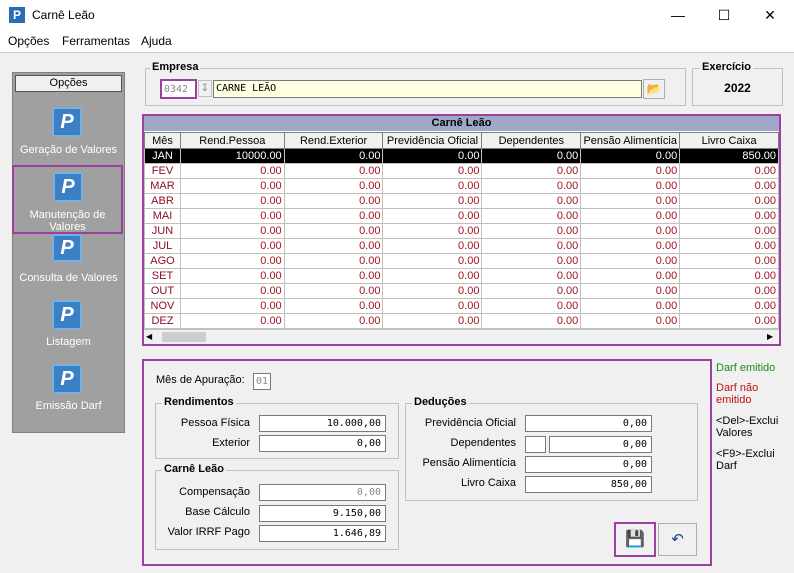  I want to click on horizontal-scrollbar: ◀ ▶, so click(461, 336).